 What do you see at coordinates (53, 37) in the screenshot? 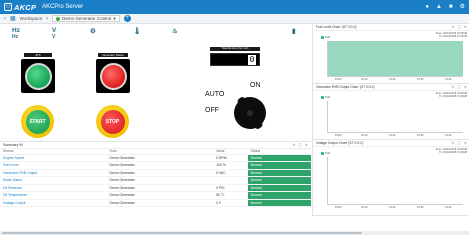
I see `voltage-icon-2: V` at bounding box center [53, 37].